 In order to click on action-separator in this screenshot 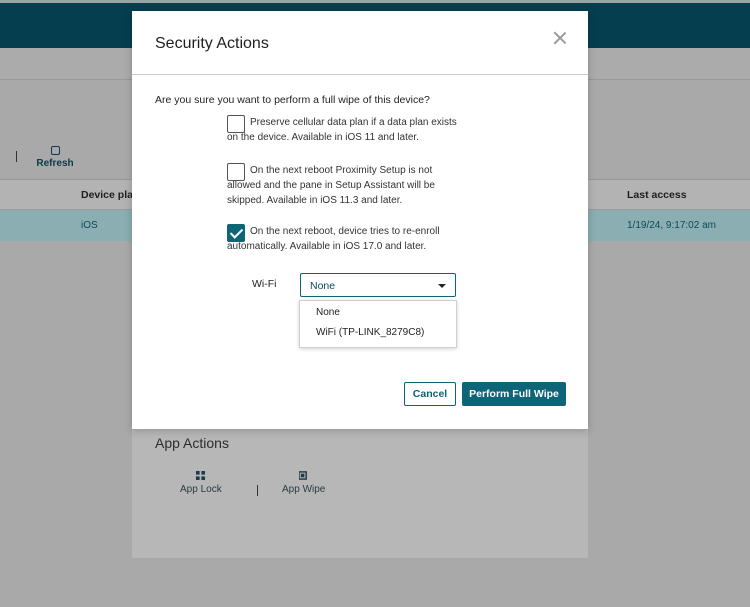, I will do `click(257, 490)`.